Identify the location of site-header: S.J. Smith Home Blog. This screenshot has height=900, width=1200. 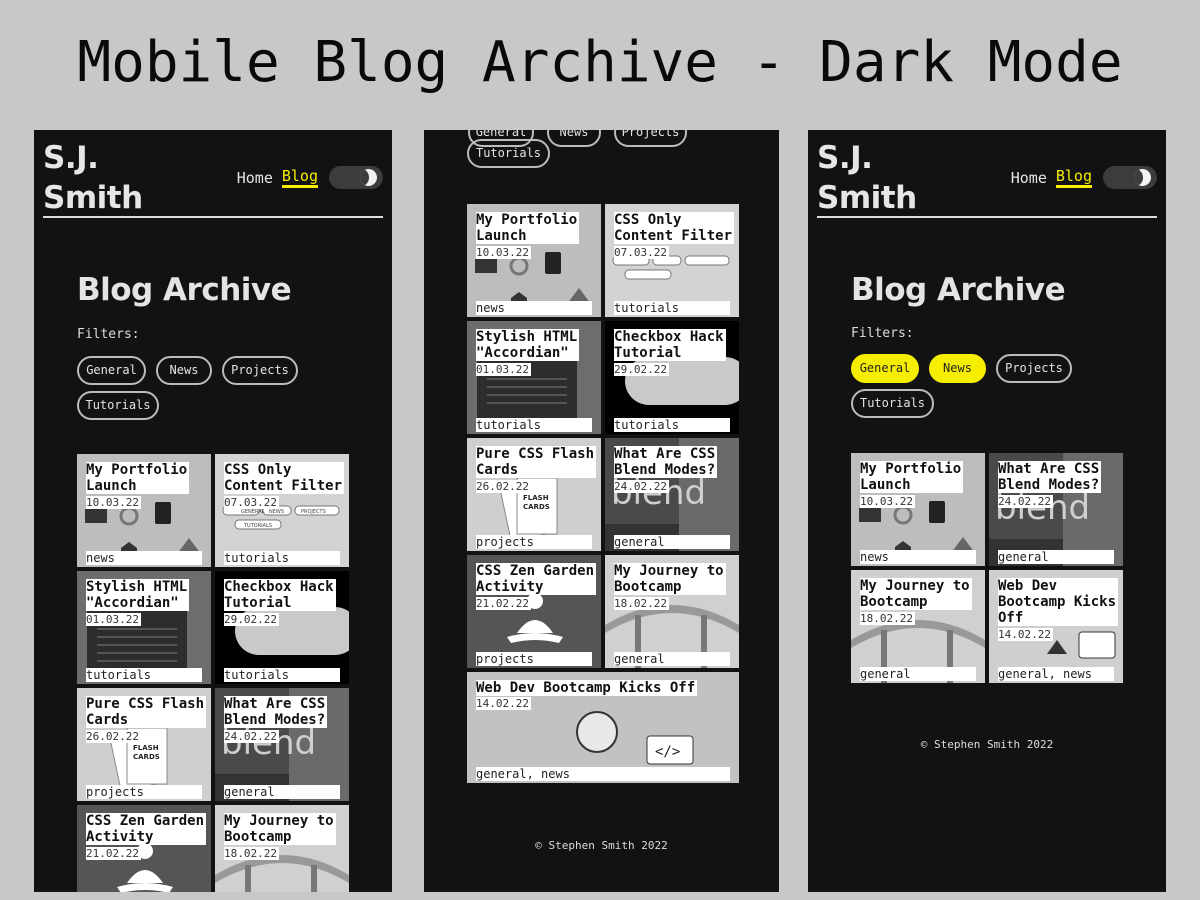
(213, 178).